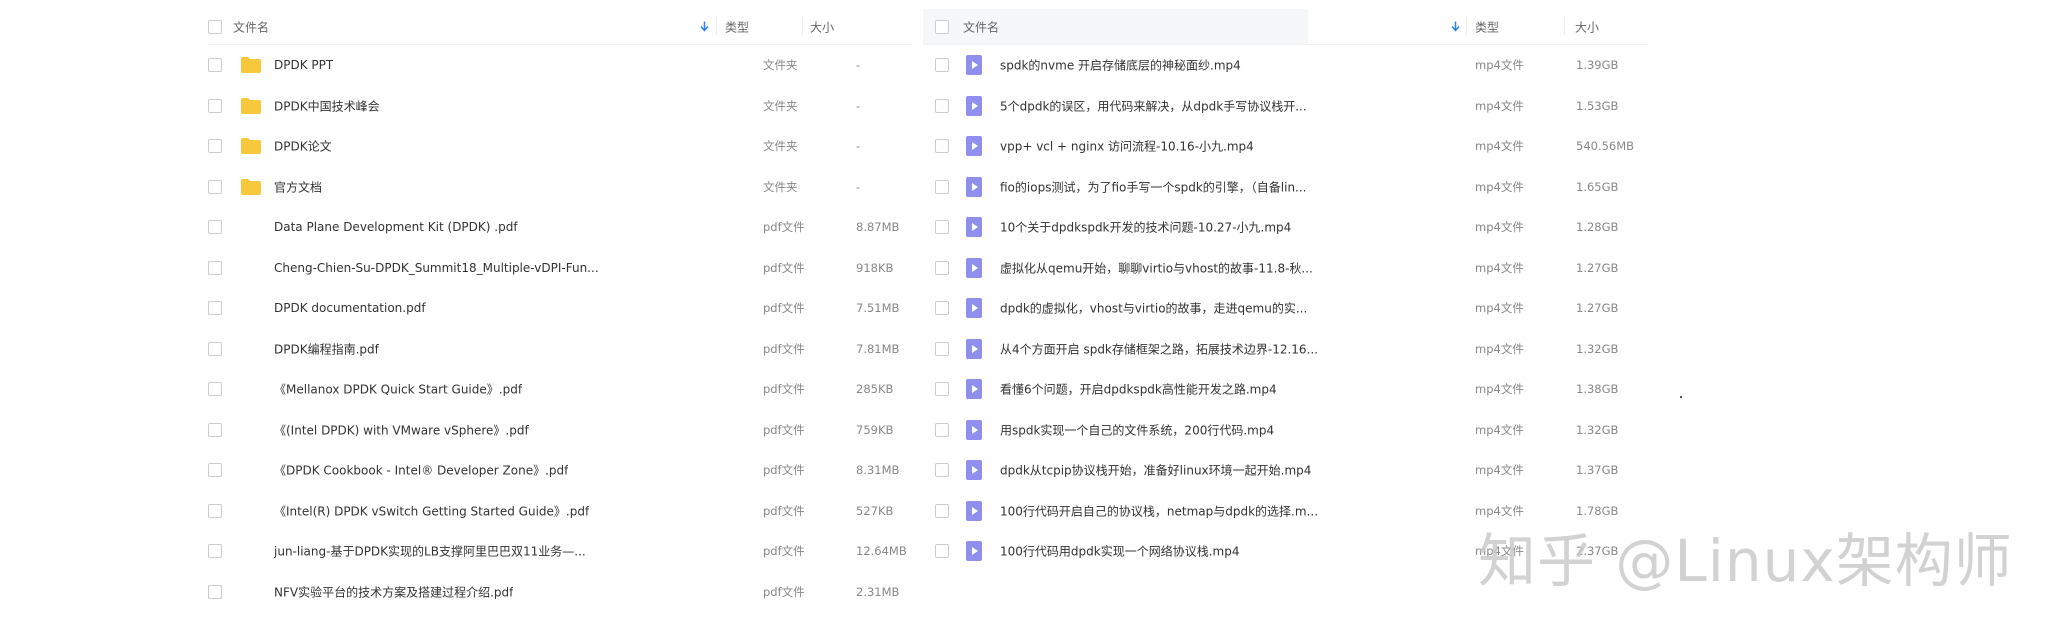 The width and height of the screenshot is (2045, 635). I want to click on file-name: NFV实验平台的技术方案及搭建过程介绍.pdf, so click(393, 591).